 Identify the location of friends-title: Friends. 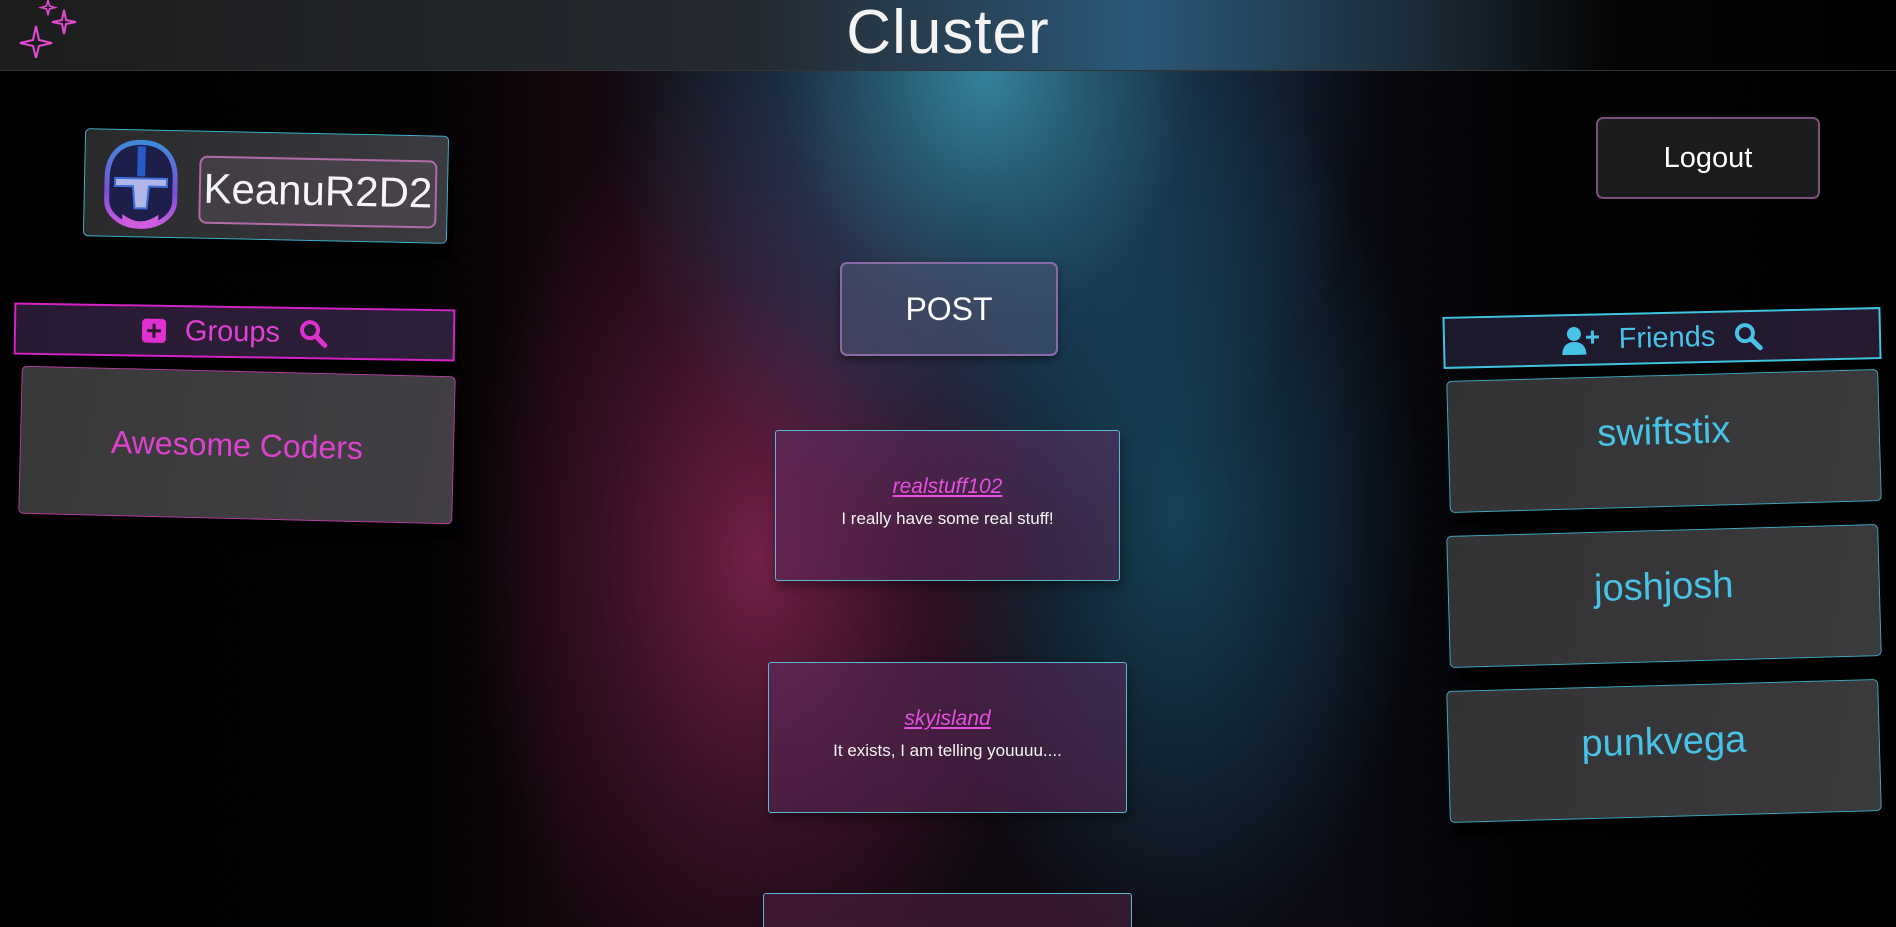
(1667, 337).